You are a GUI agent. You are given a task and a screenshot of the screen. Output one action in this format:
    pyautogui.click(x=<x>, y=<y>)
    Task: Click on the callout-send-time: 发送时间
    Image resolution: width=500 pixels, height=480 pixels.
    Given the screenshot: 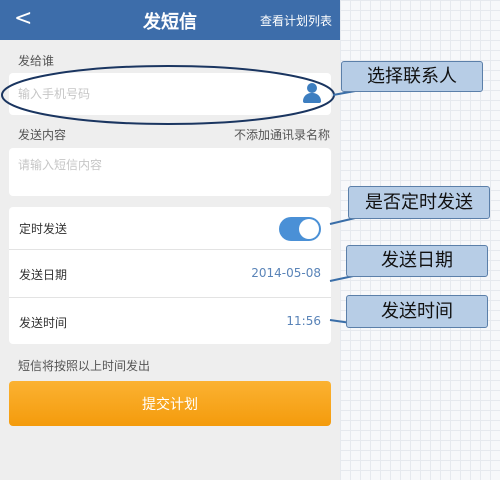 What is the action you would take?
    pyautogui.click(x=417, y=311)
    